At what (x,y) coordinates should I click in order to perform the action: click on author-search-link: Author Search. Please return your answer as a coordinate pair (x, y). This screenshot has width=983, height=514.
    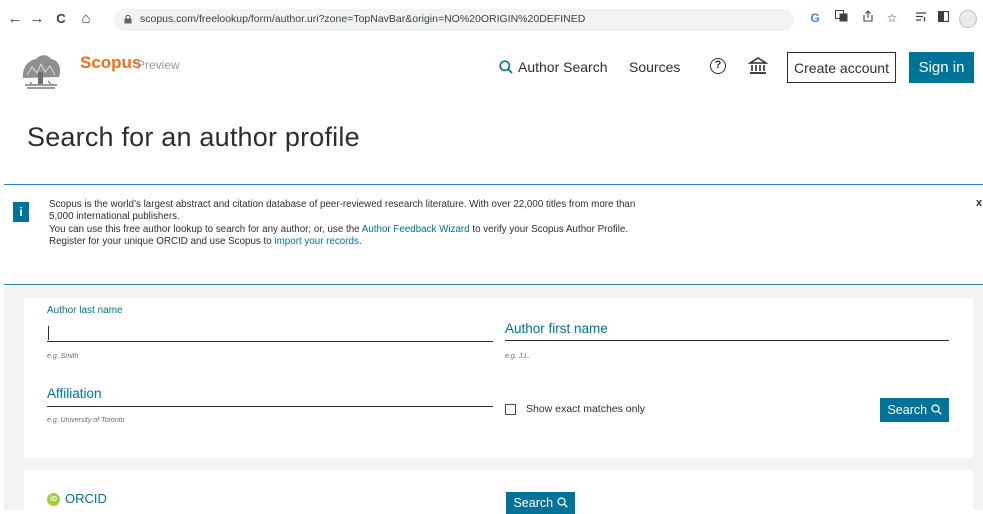
    Looking at the image, I should click on (553, 67).